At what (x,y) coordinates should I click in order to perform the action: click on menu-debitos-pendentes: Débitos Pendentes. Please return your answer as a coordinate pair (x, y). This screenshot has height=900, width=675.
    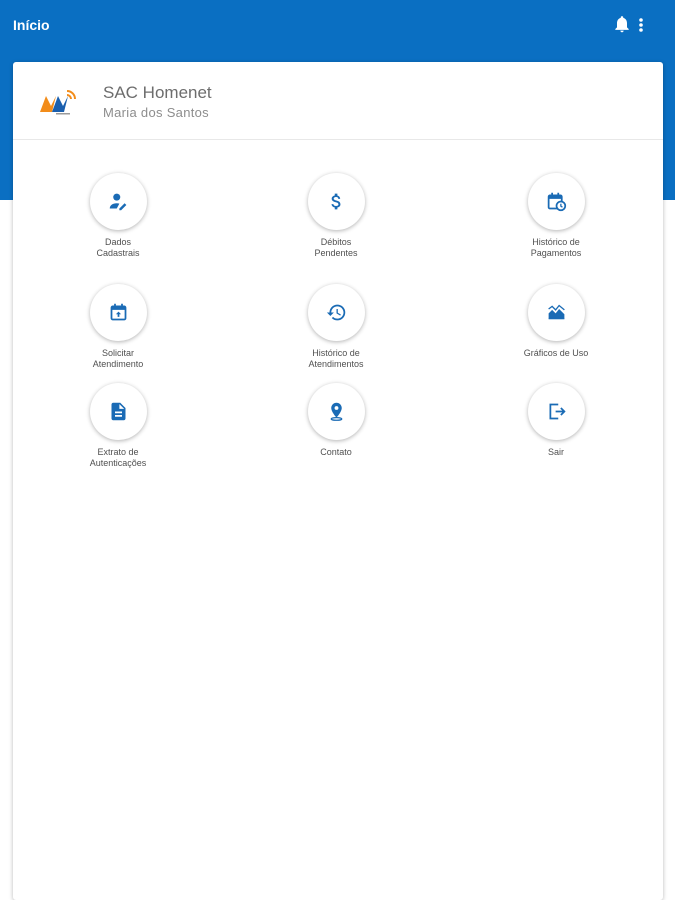
    Looking at the image, I should click on (336, 216).